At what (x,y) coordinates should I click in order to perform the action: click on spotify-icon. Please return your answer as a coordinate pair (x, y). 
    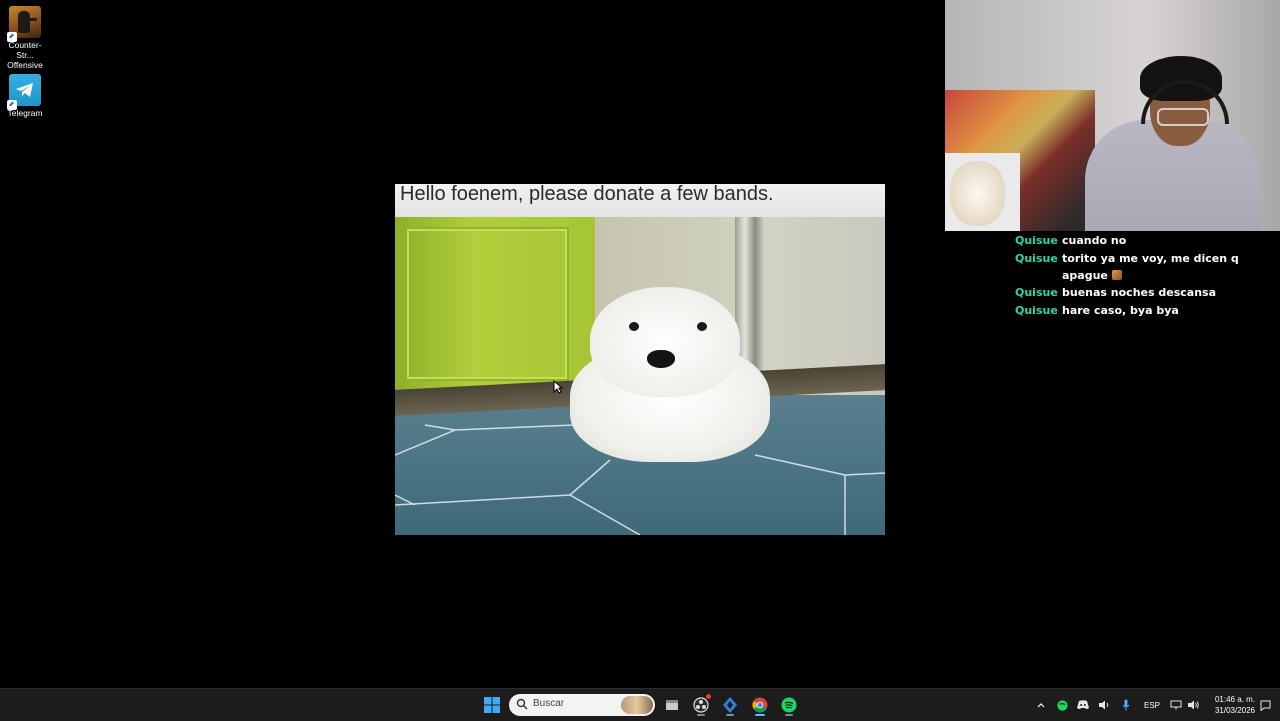
    Looking at the image, I should click on (789, 705).